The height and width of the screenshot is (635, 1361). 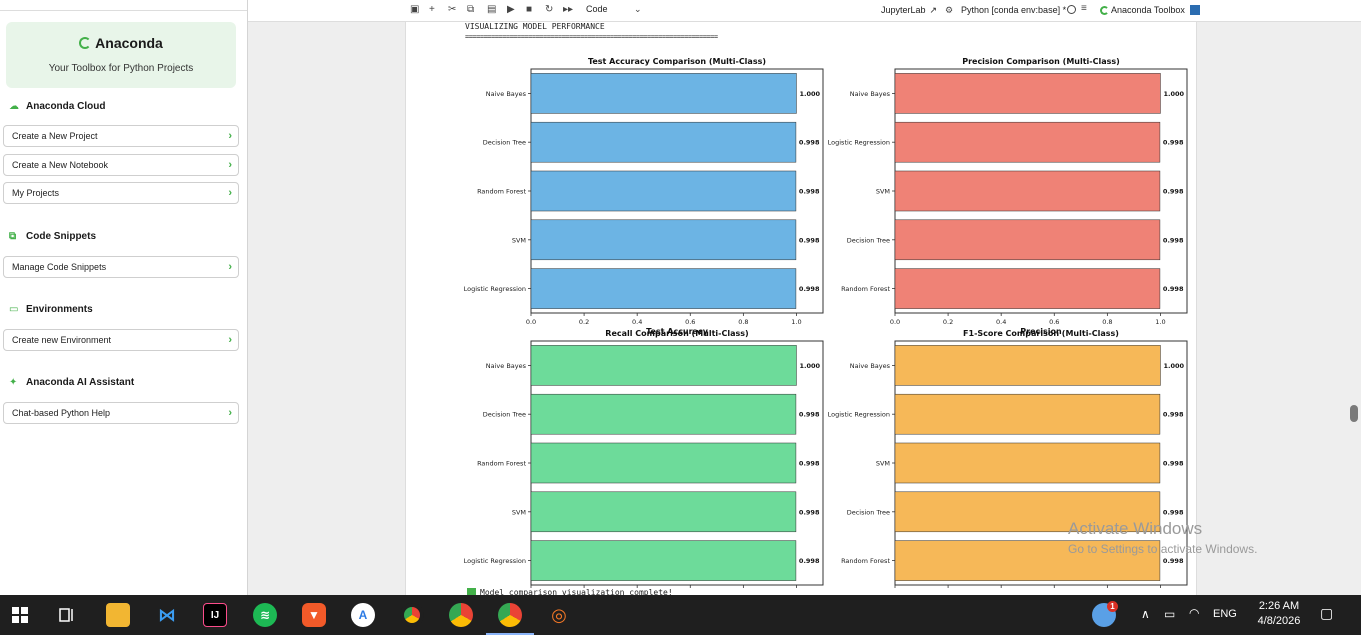 I want to click on wifi-icon: ◠, so click(x=1194, y=613).